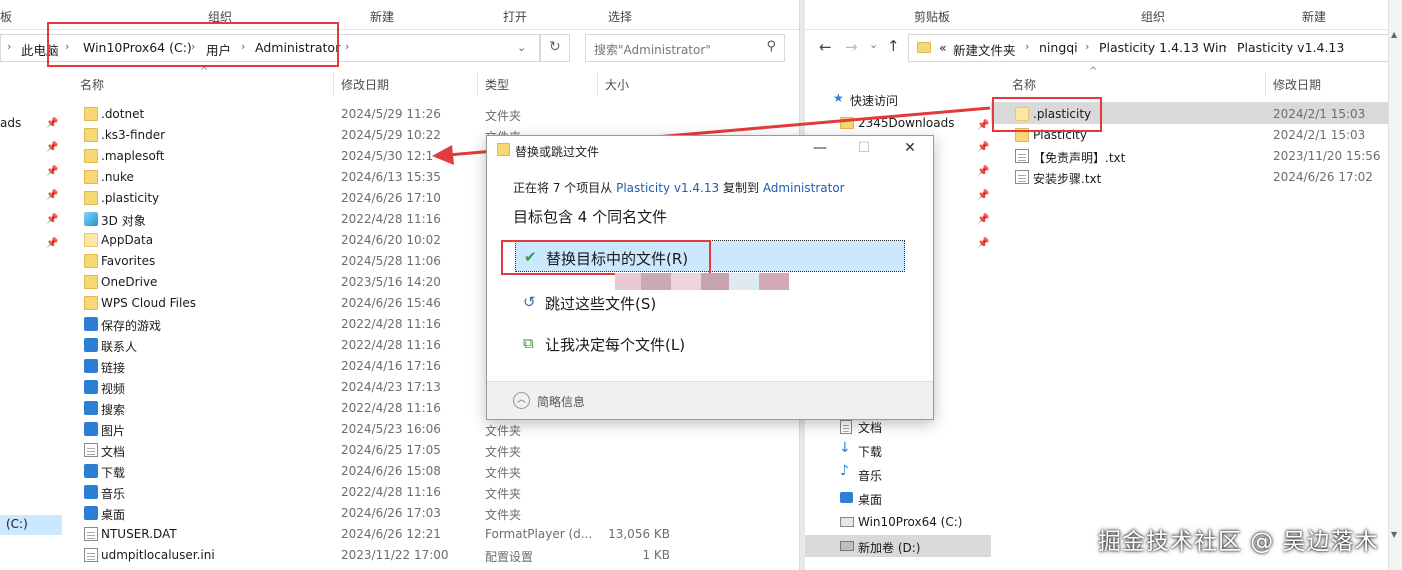  I want to click on source-folder-link: Plasticity v1.4.13, so click(667, 188).